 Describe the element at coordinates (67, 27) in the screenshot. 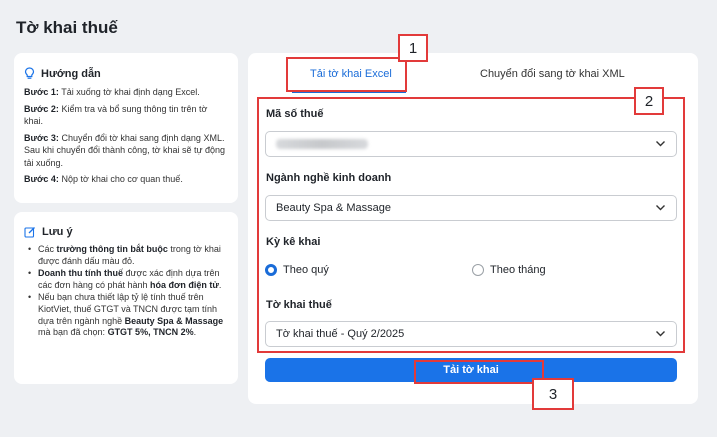

I see `page-title: Tờ khai thuế` at that location.